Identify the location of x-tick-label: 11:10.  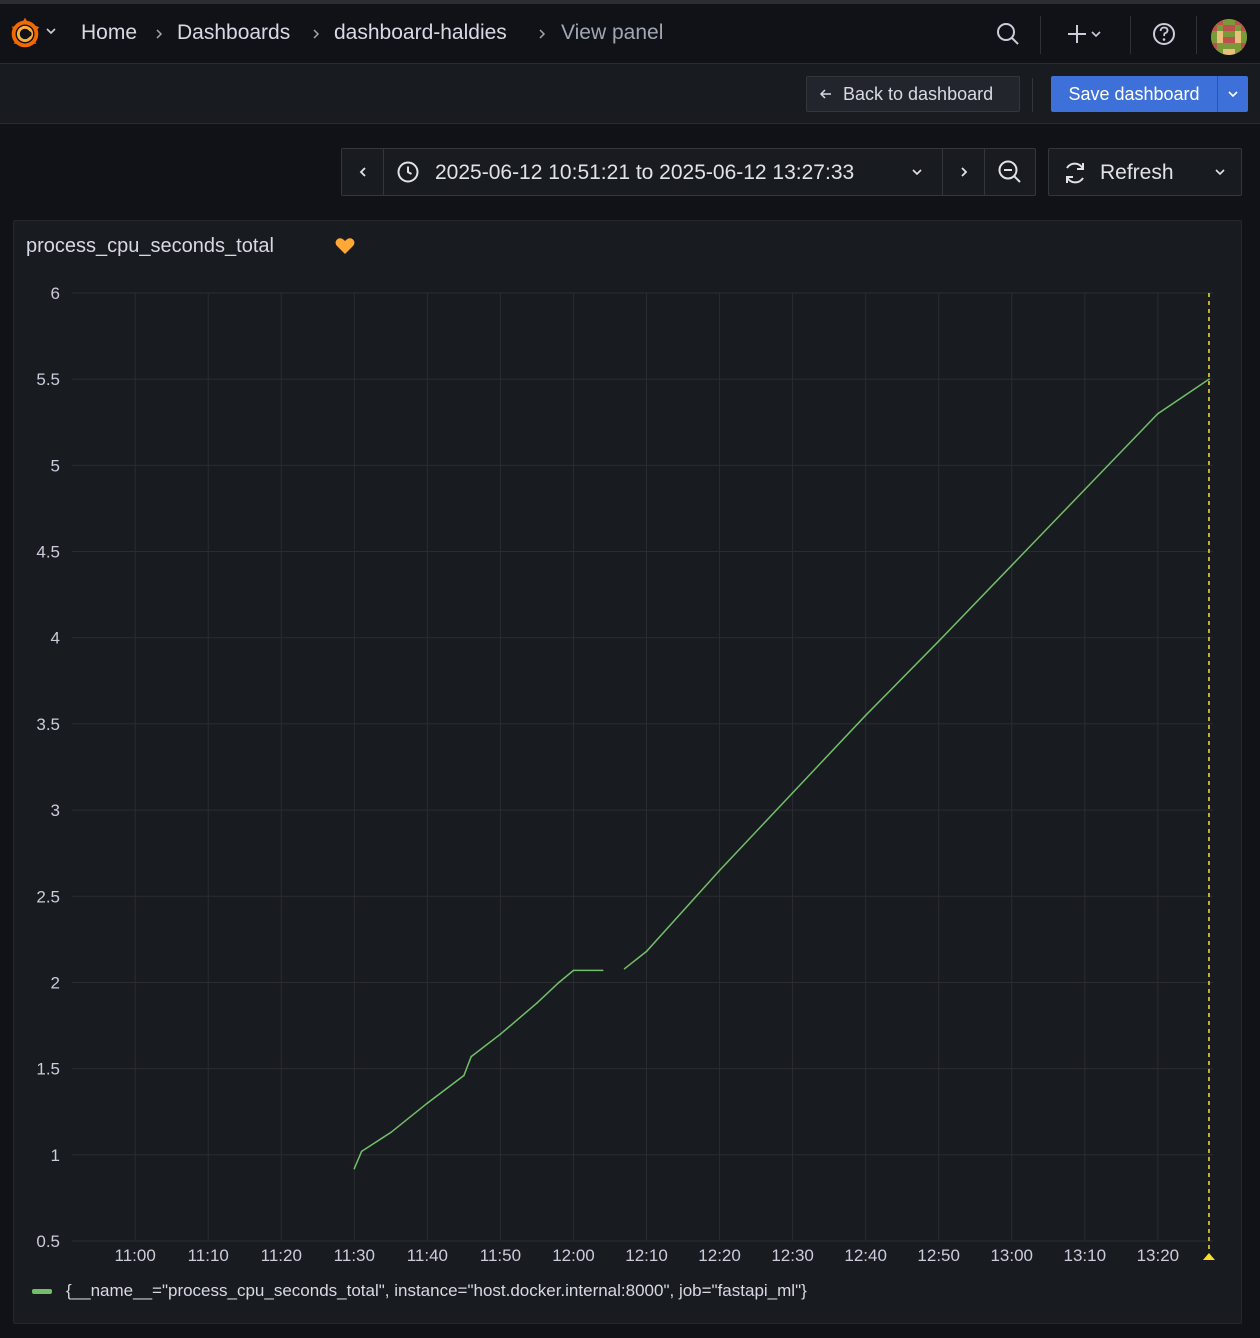
(208, 1255).